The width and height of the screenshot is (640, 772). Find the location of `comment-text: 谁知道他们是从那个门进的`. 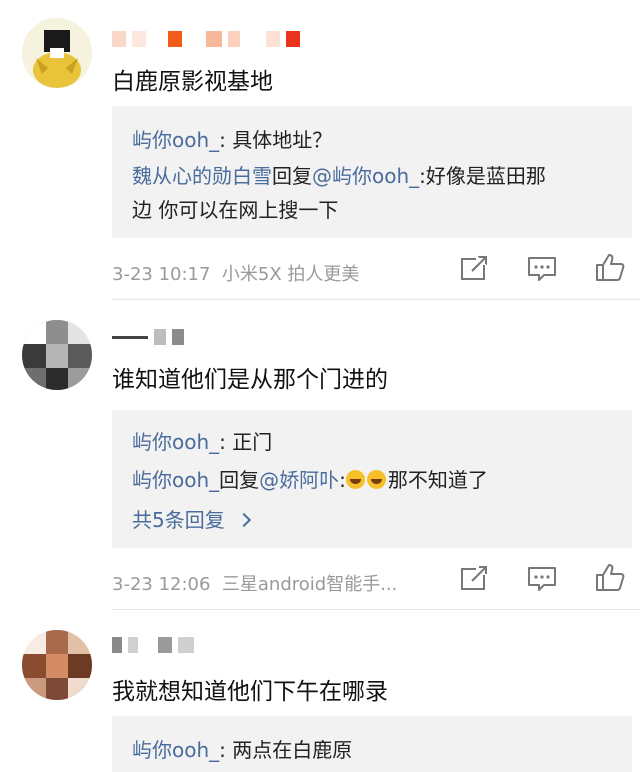

comment-text: 谁知道他们是从那个门进的 is located at coordinates (250, 380).